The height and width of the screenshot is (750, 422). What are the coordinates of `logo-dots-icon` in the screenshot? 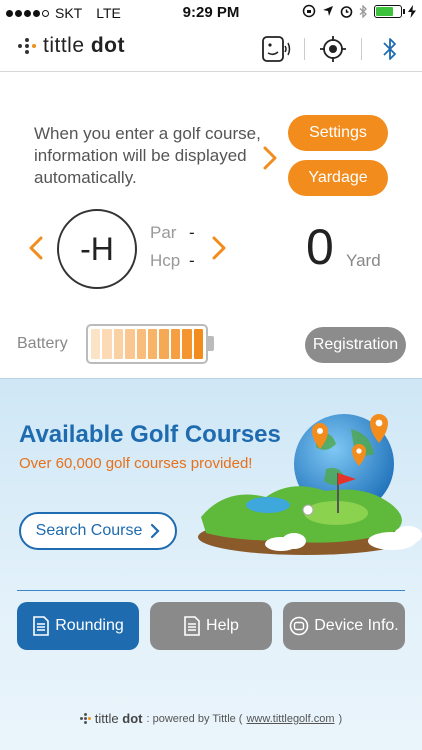 It's located at (27, 46).